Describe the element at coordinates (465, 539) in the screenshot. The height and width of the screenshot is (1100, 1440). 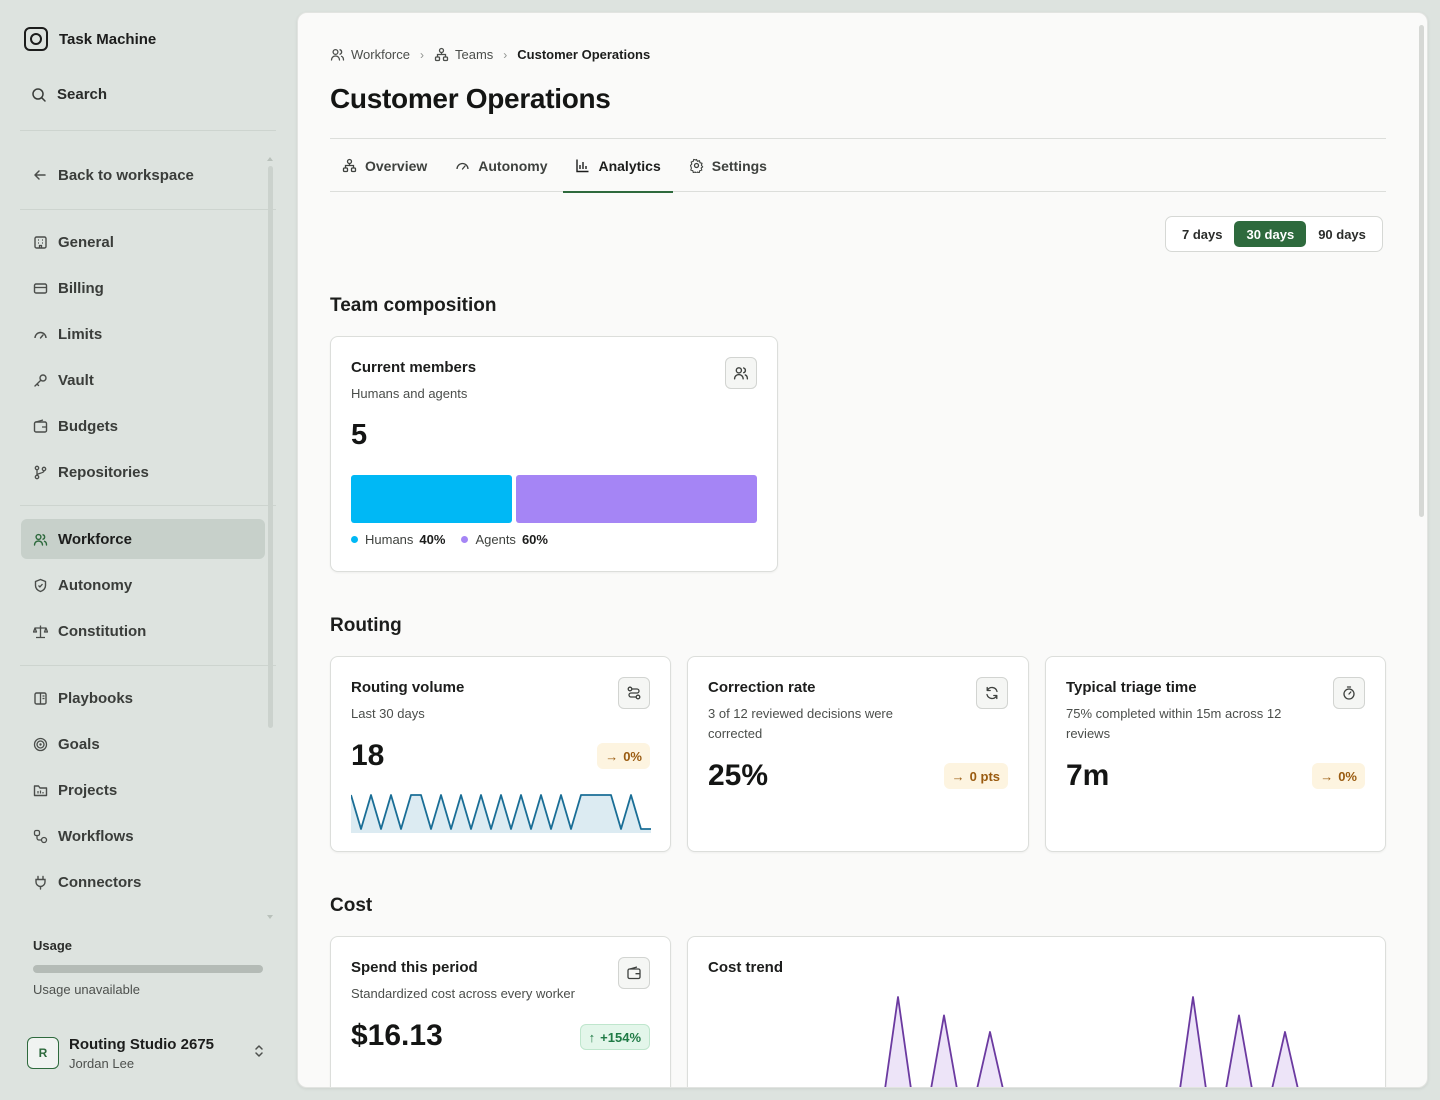
I see `agents-dot` at that location.